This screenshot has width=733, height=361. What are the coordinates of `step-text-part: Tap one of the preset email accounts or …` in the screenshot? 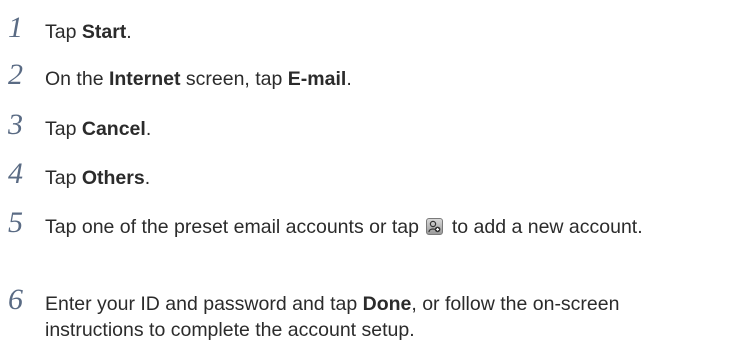 It's located at (235, 227).